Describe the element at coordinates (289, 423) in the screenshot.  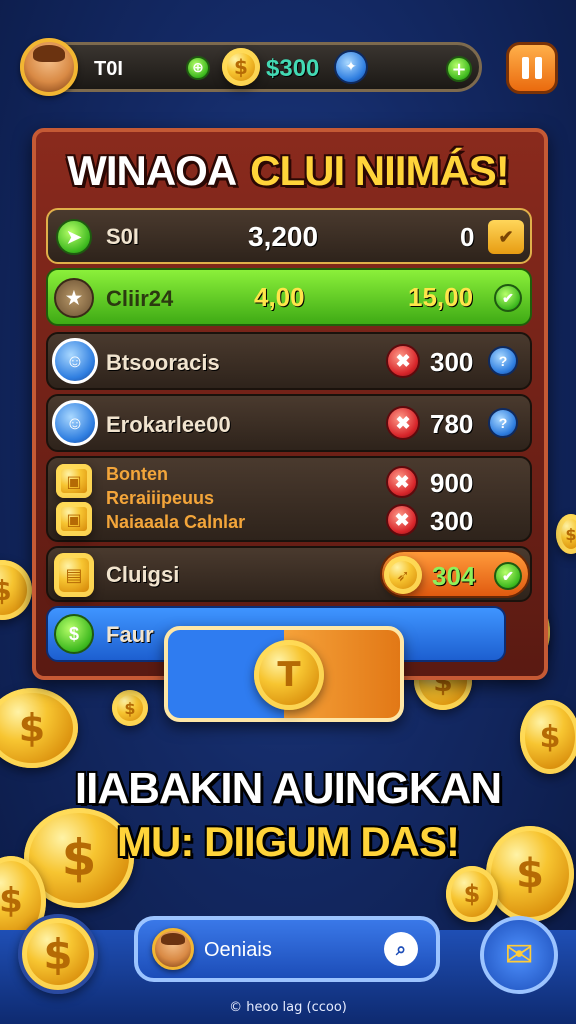
I see `list-item-player: ☺ Erokarlee00 ✖ 780 ?` at that location.